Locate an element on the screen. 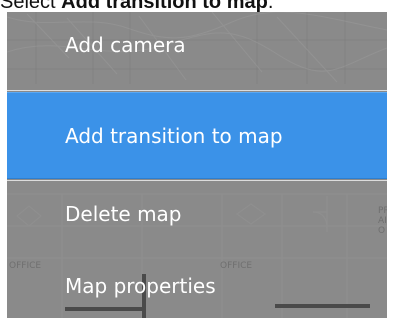 Image resolution: width=393 pixels, height=318 pixels. menu-item-label: Add camera is located at coordinates (125, 45).